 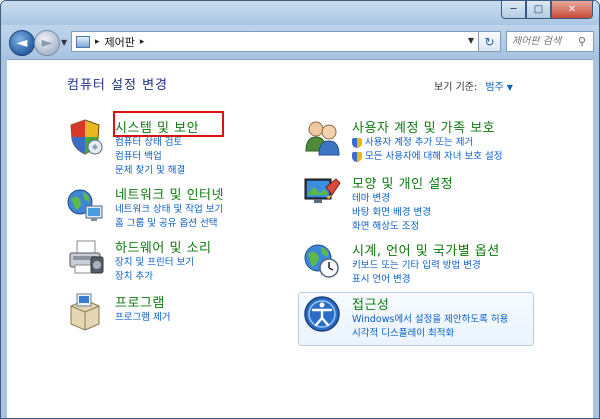 What do you see at coordinates (513, 10) in the screenshot?
I see `minimize-button: ─` at bounding box center [513, 10].